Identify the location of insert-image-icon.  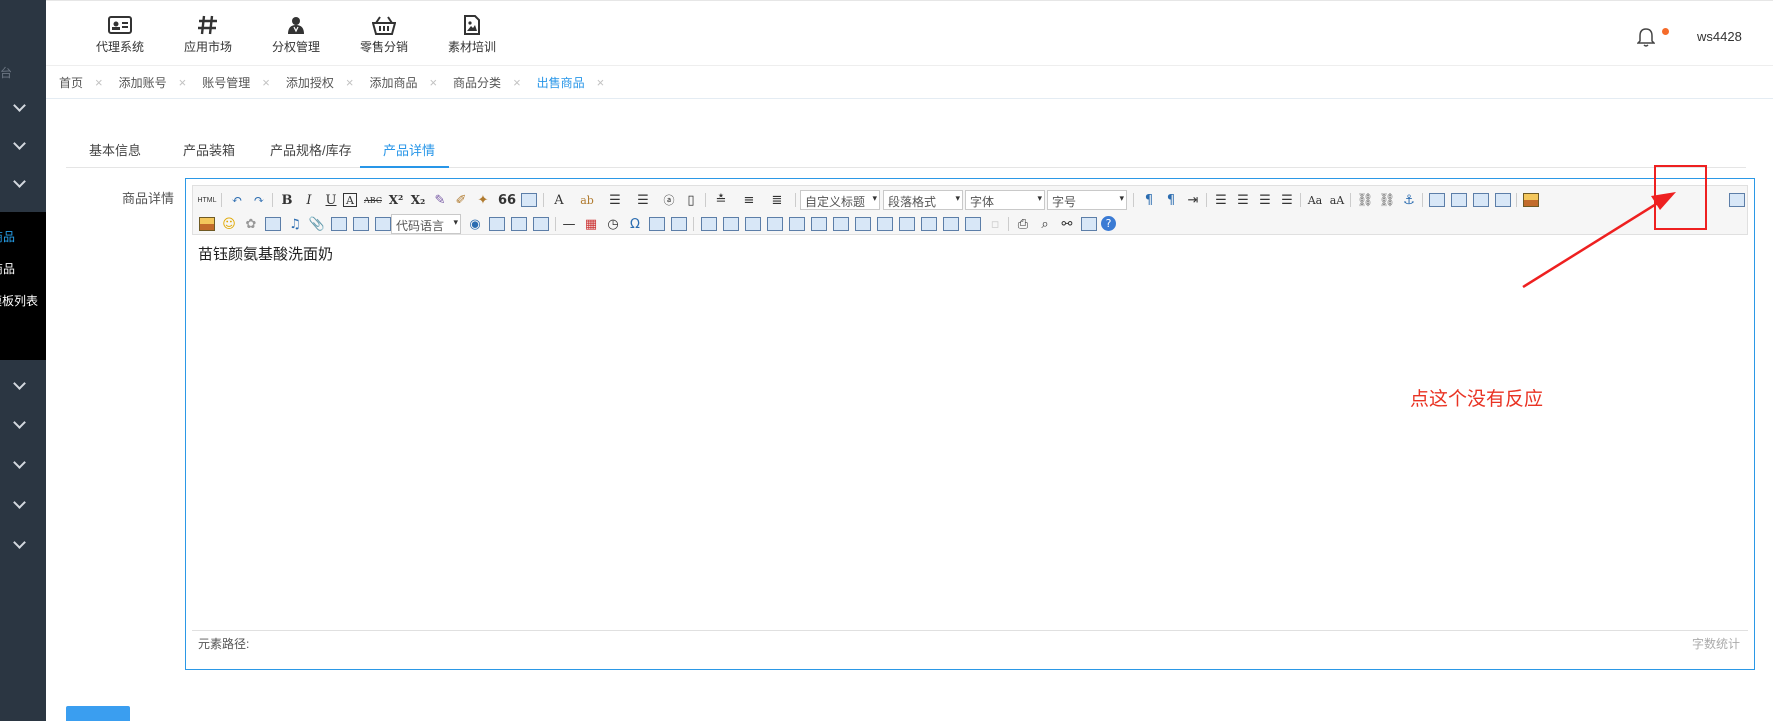
(1531, 200).